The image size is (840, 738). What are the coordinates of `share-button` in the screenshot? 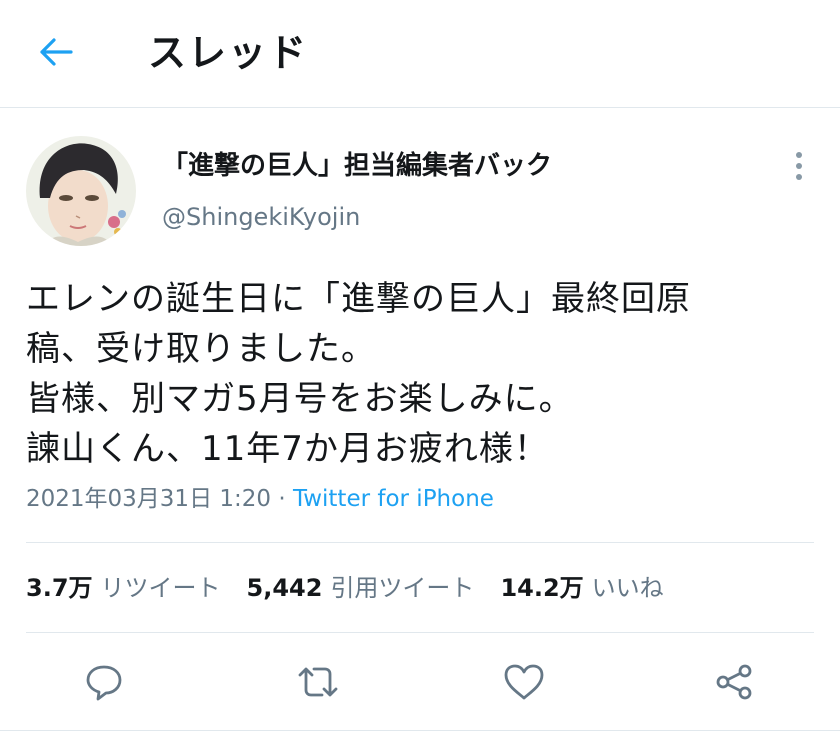 It's located at (734, 684).